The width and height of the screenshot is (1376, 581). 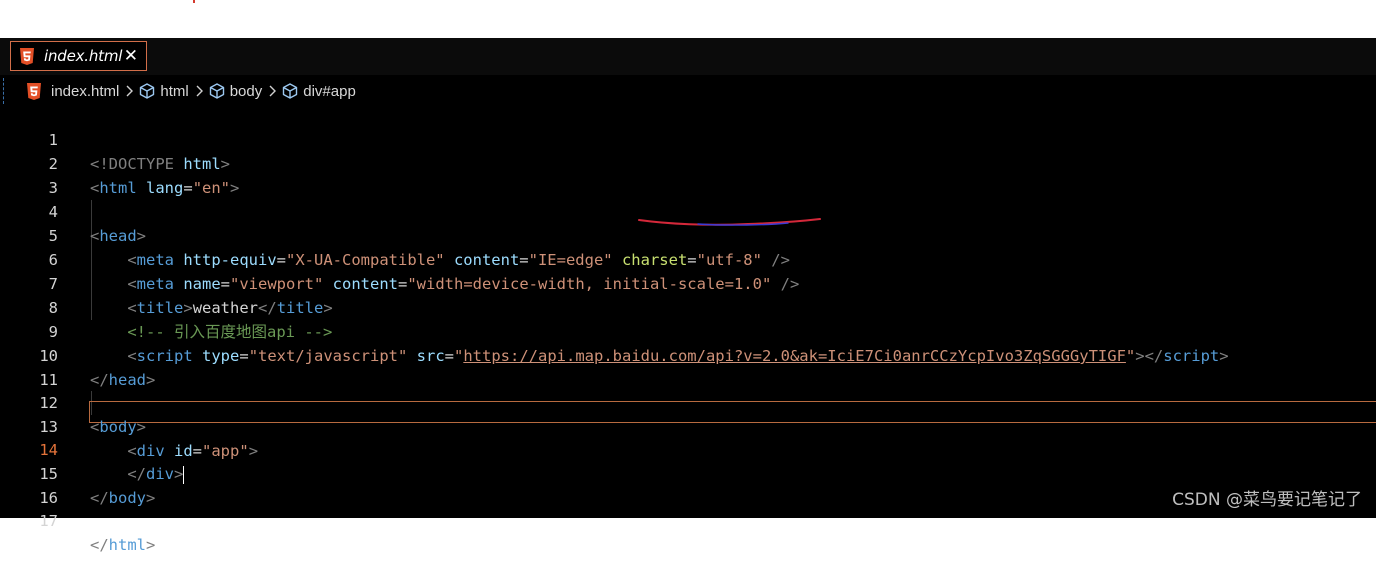 What do you see at coordinates (85, 91) in the screenshot?
I see `breadcrumb-label: index.html` at bounding box center [85, 91].